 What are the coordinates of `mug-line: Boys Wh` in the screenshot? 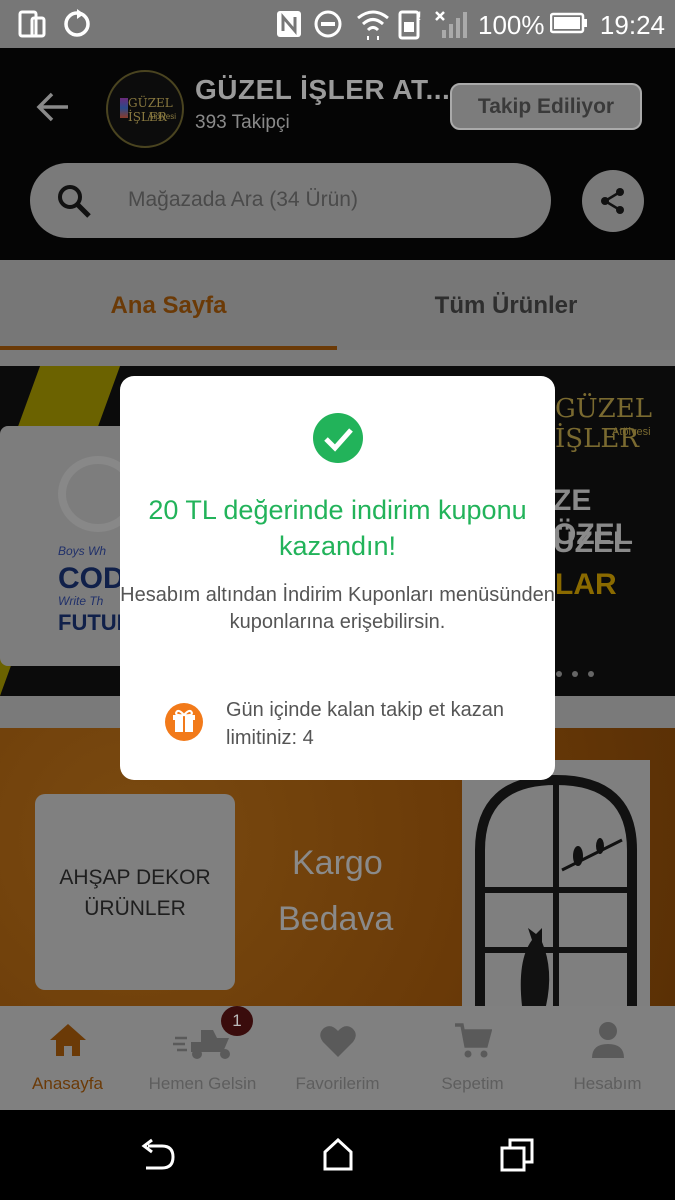 It's located at (82, 551).